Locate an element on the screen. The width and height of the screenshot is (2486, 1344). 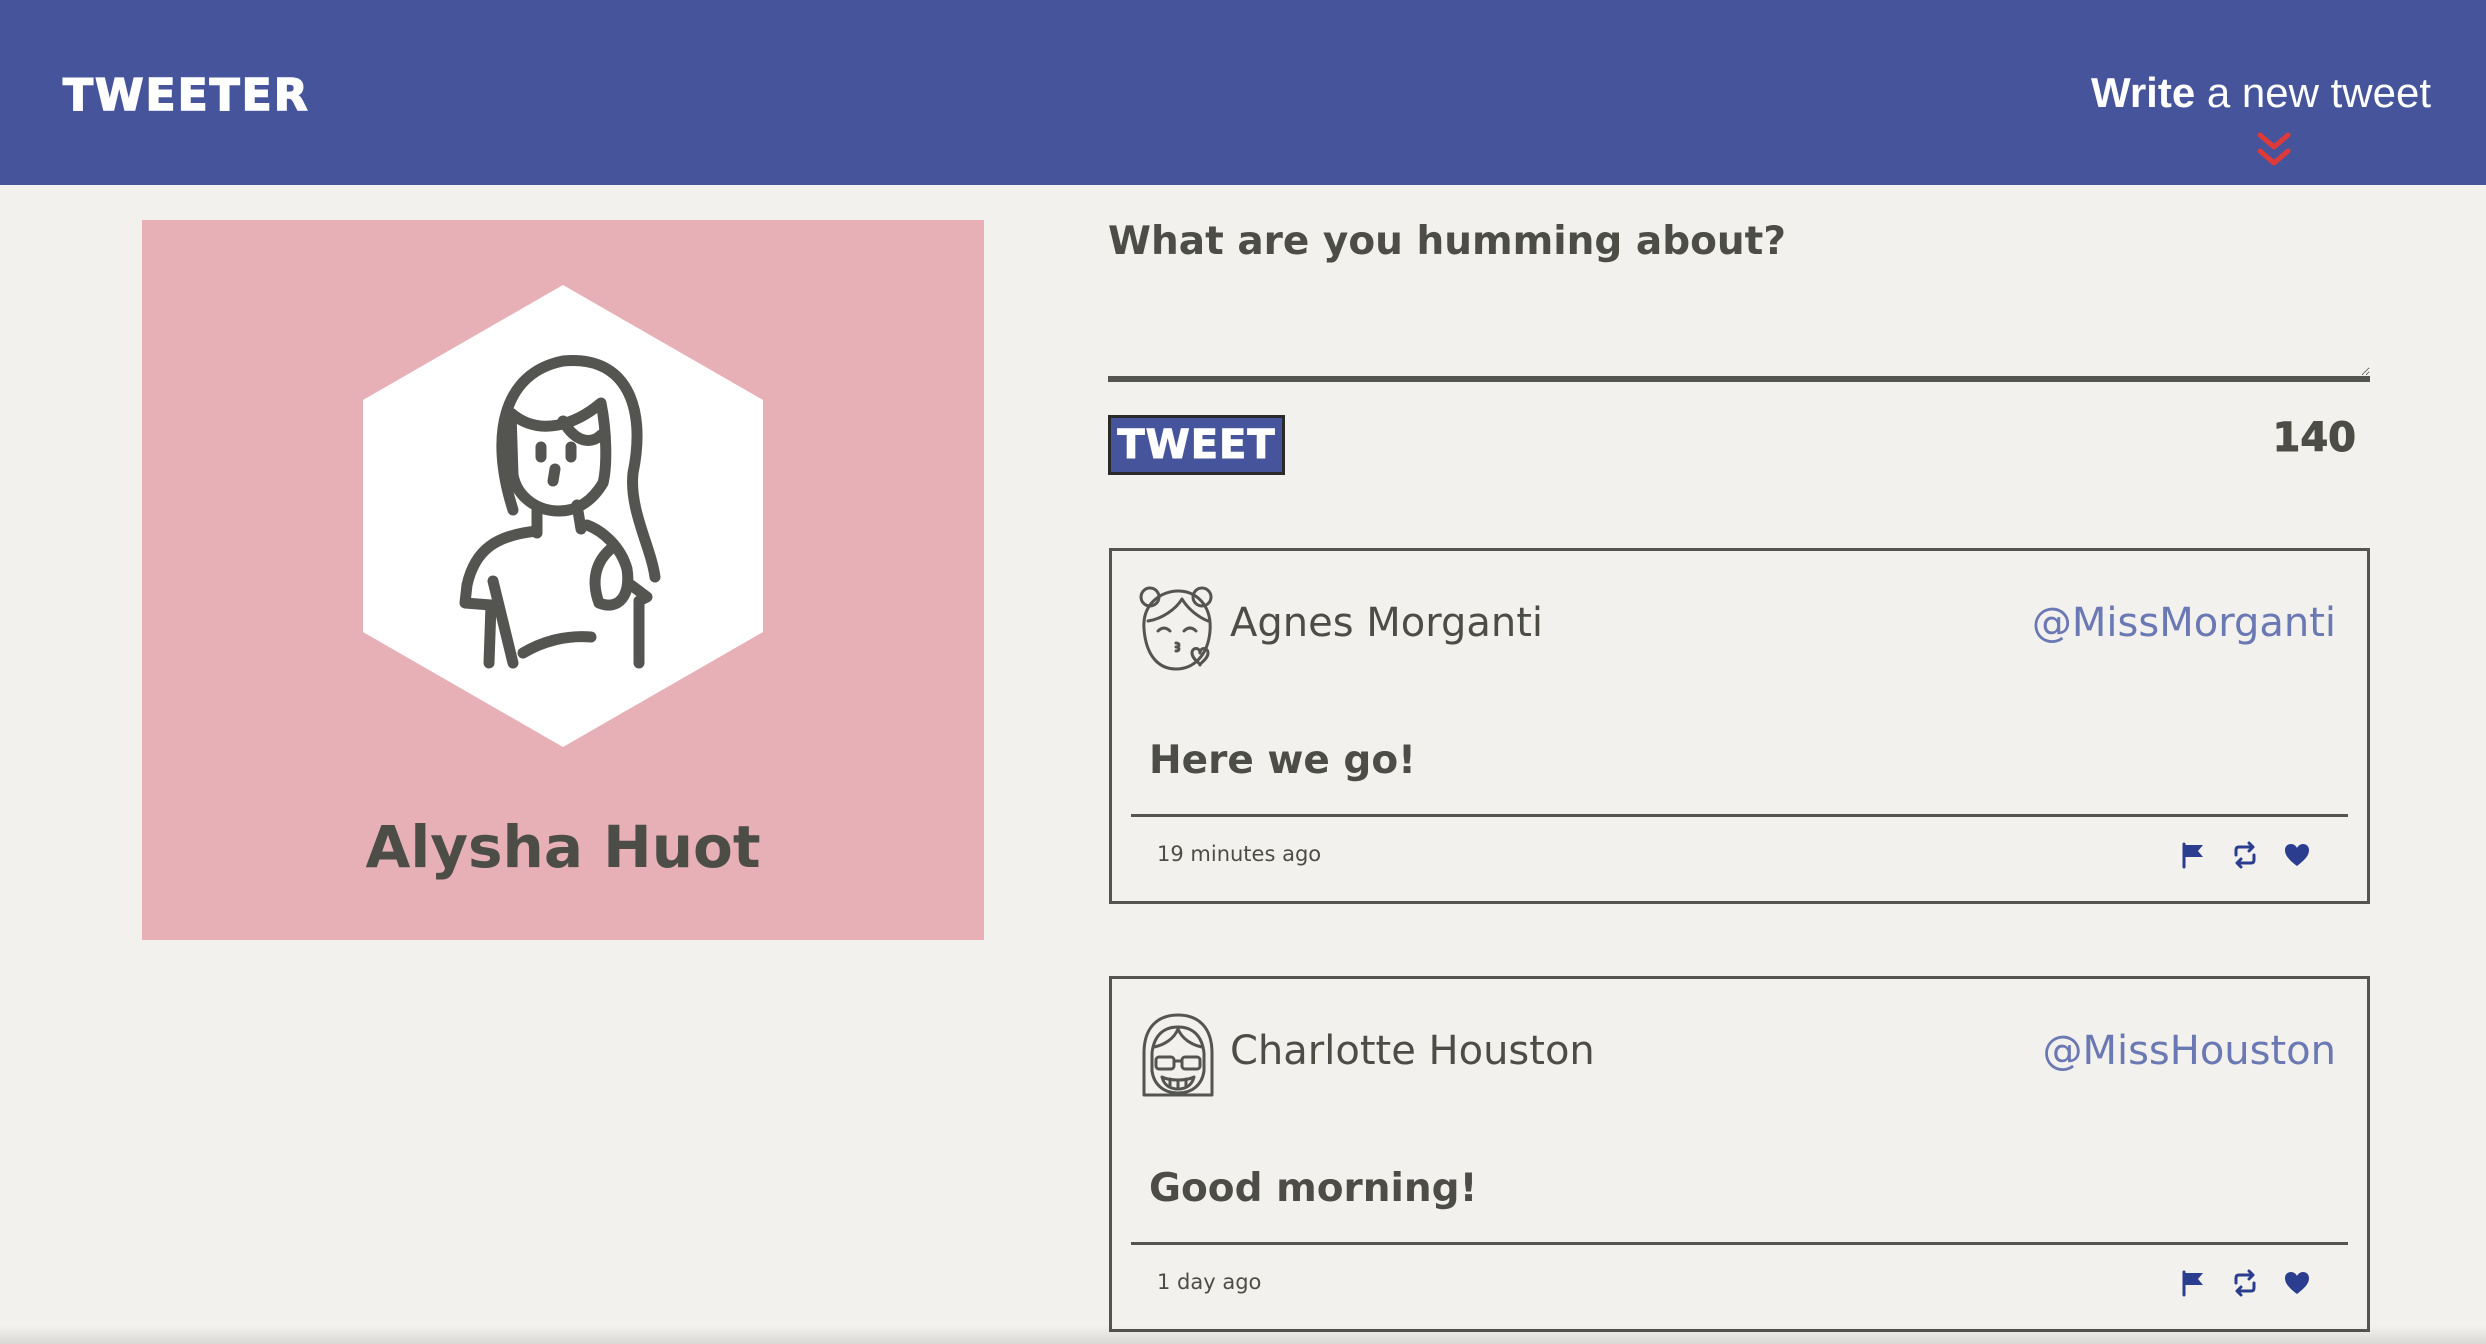
top-nav: TWEETER Write a new tweet is located at coordinates (1243, 92).